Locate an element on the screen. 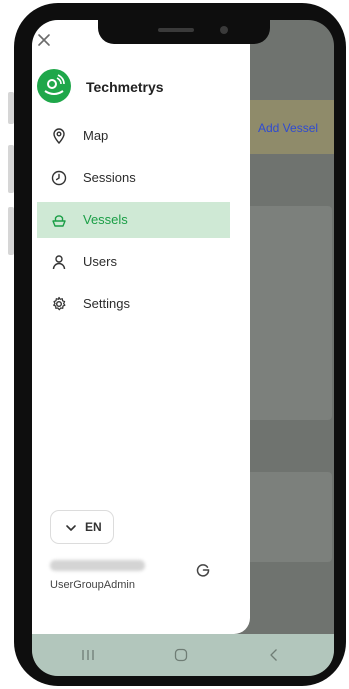 The width and height of the screenshot is (349, 689). nav-item-users: Users is located at coordinates (133, 262).